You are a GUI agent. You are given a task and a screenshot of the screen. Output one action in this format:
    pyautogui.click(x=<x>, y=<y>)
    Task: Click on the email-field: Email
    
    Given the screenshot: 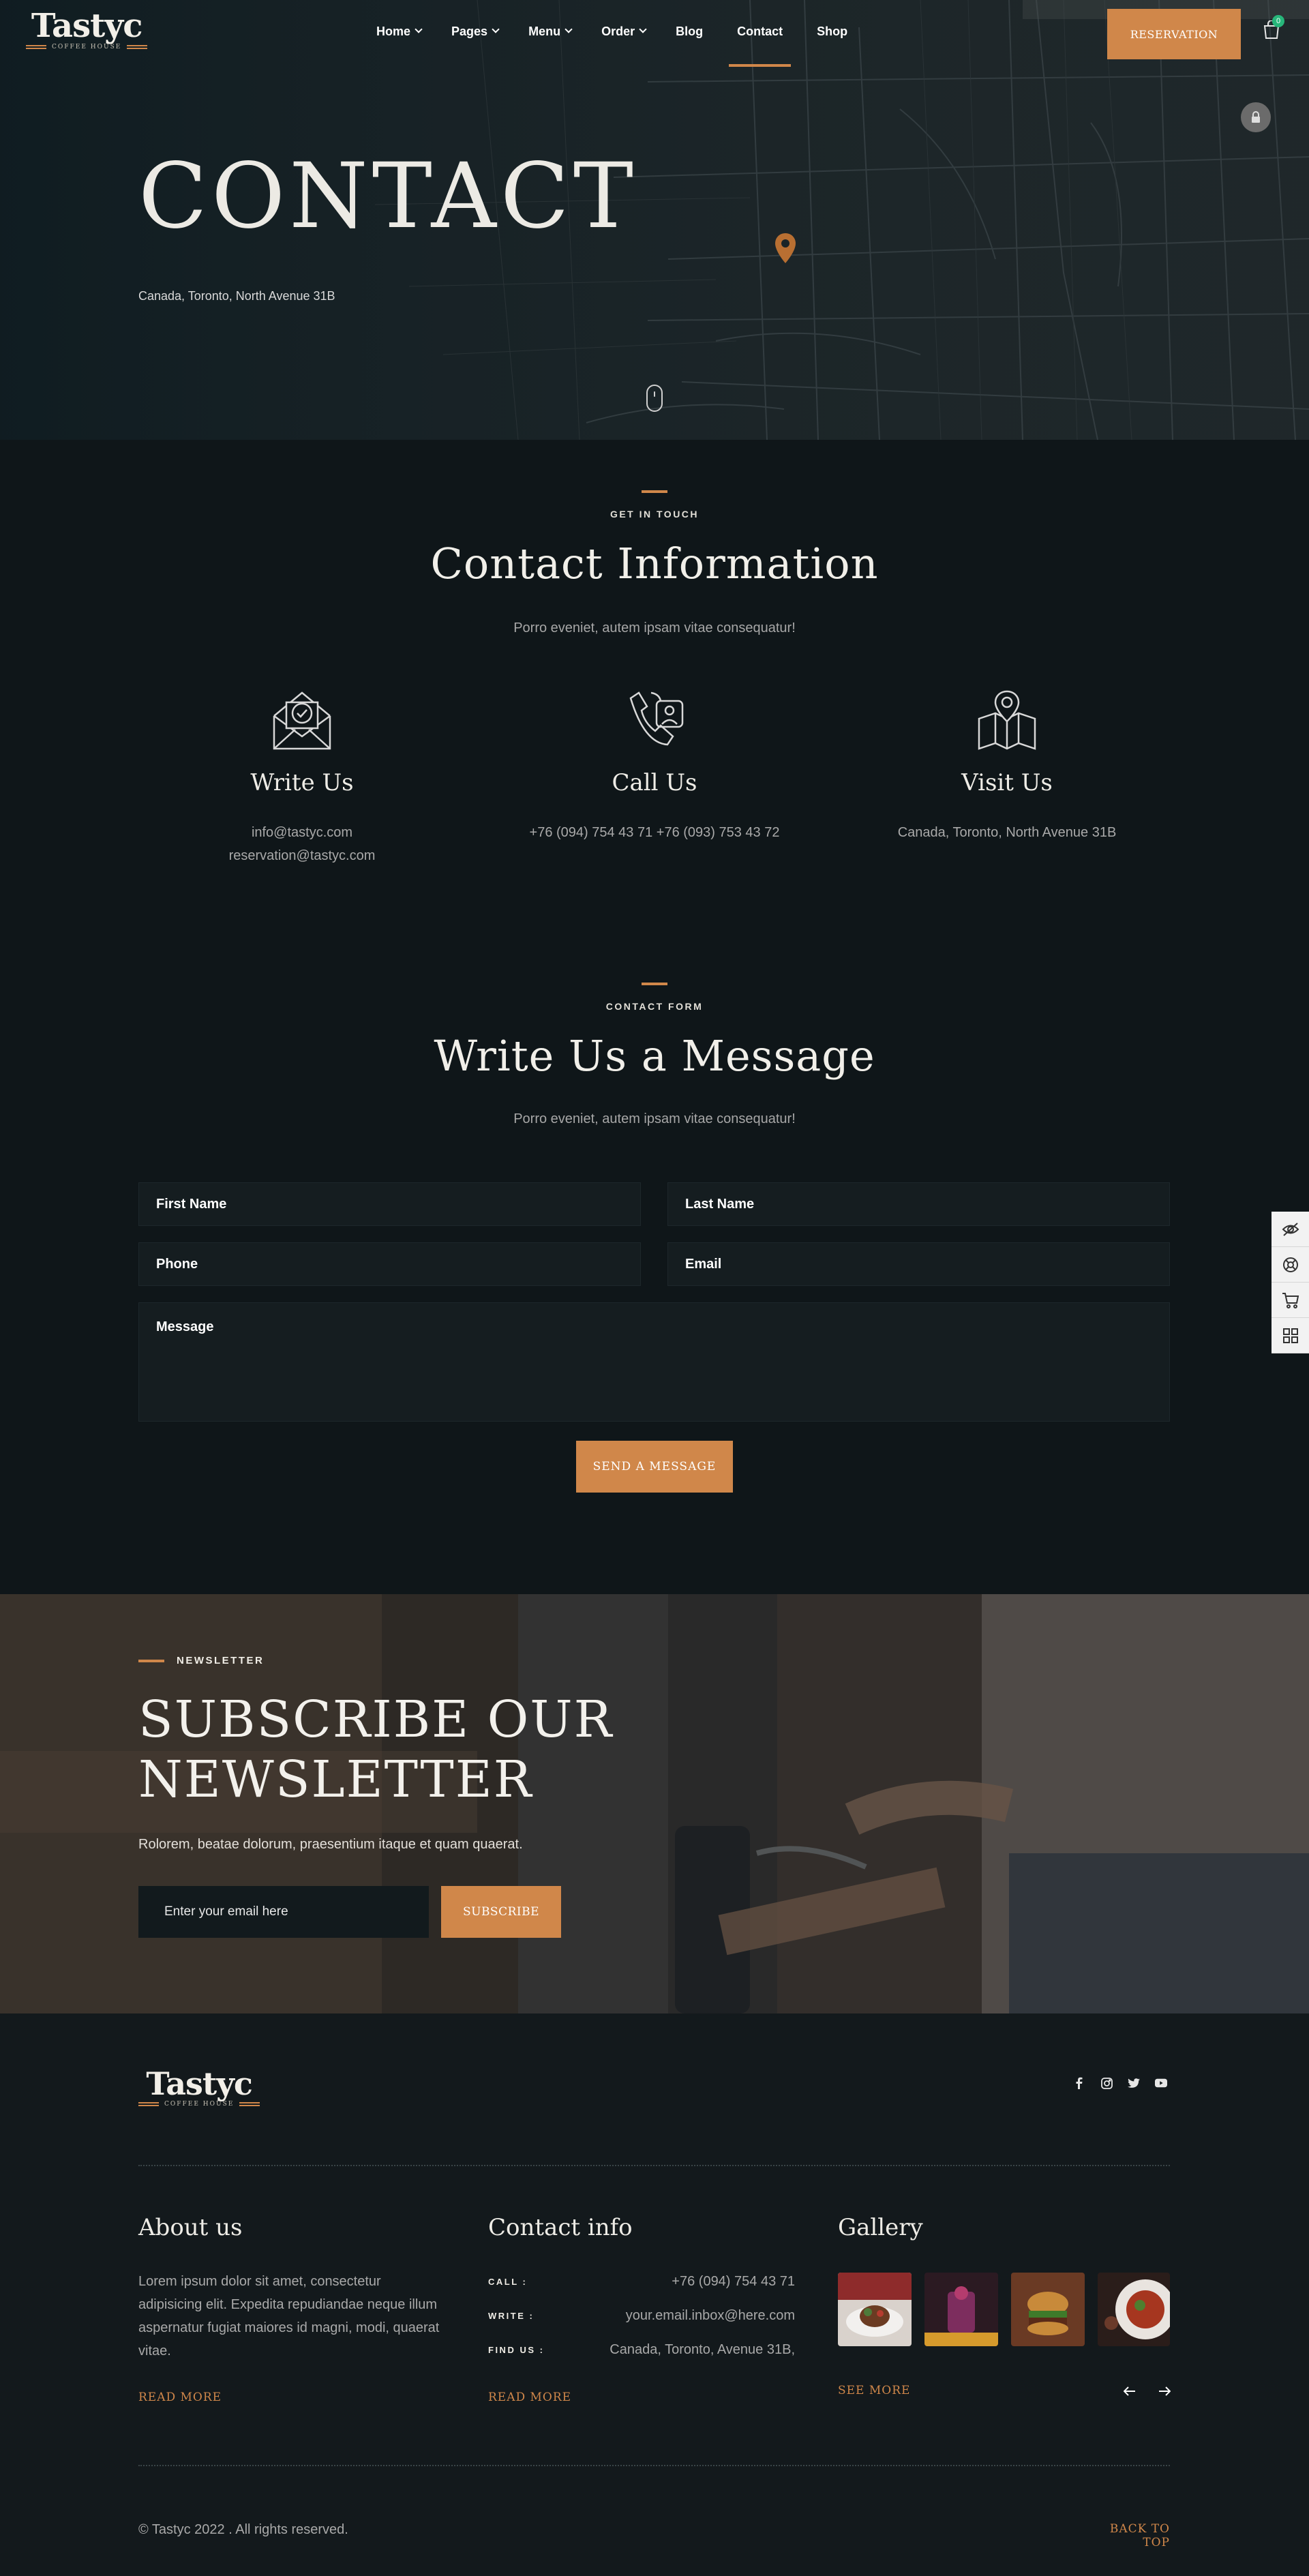 What is the action you would take?
    pyautogui.click(x=918, y=1264)
    